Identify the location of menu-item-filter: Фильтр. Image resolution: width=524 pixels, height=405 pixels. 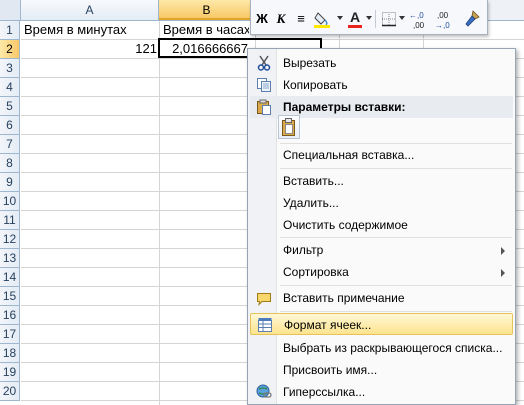
(381, 250).